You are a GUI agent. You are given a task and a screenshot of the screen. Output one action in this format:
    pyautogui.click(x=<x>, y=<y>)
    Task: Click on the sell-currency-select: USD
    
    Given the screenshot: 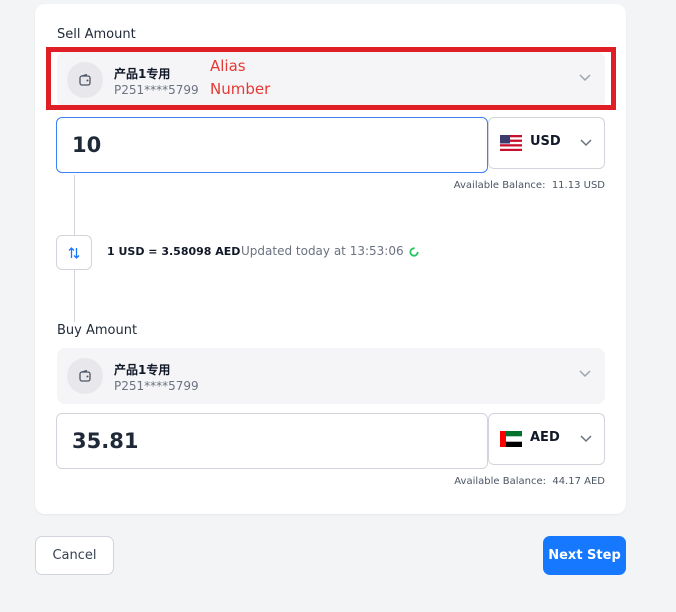 What is the action you would take?
    pyautogui.click(x=546, y=143)
    